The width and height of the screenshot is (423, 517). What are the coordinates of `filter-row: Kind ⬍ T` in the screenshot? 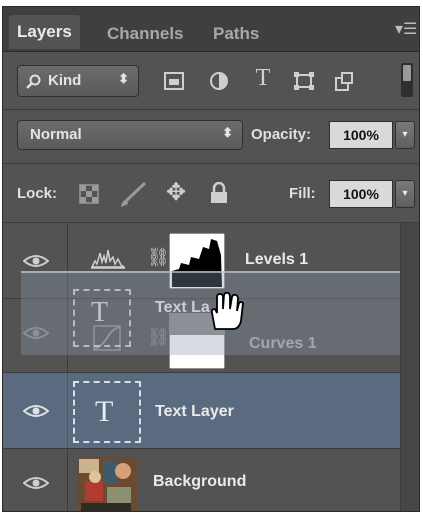 It's located at (211, 80).